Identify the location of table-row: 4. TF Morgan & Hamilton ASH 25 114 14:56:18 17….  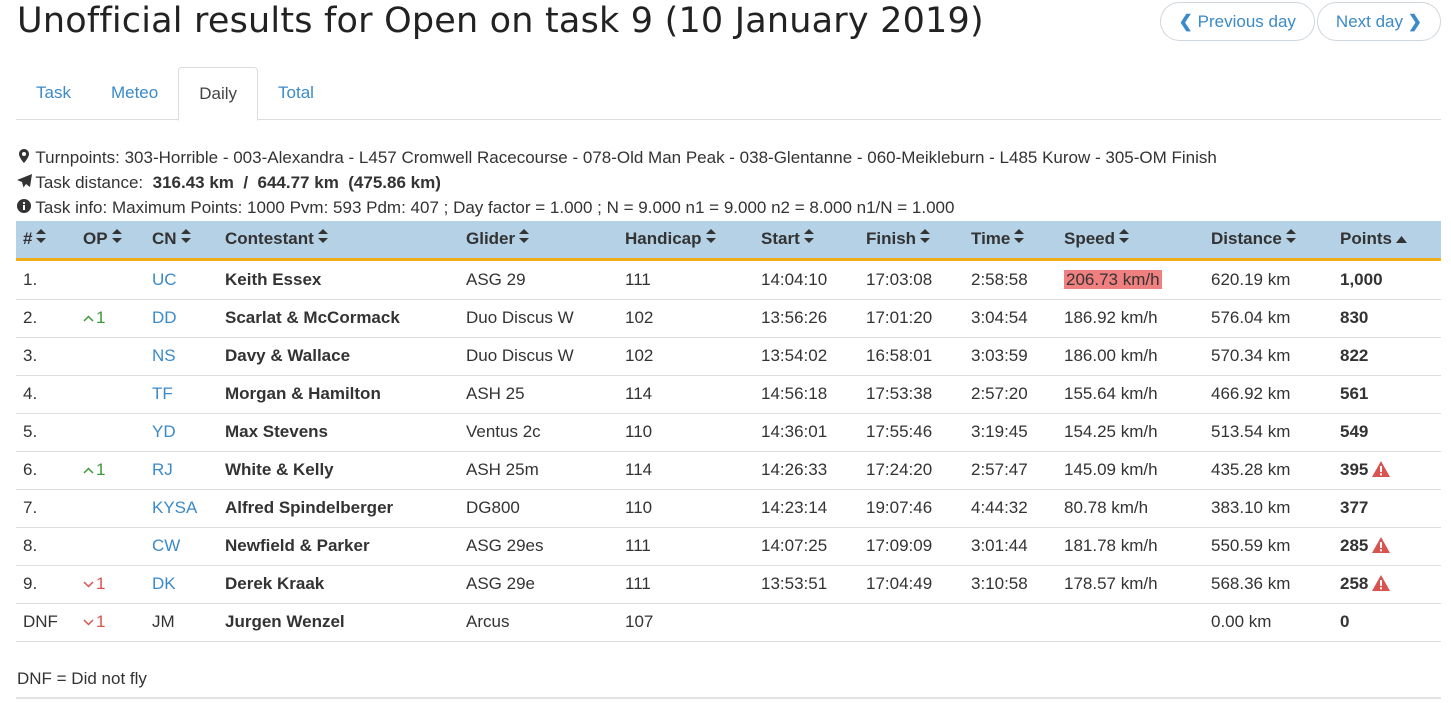
(728, 394).